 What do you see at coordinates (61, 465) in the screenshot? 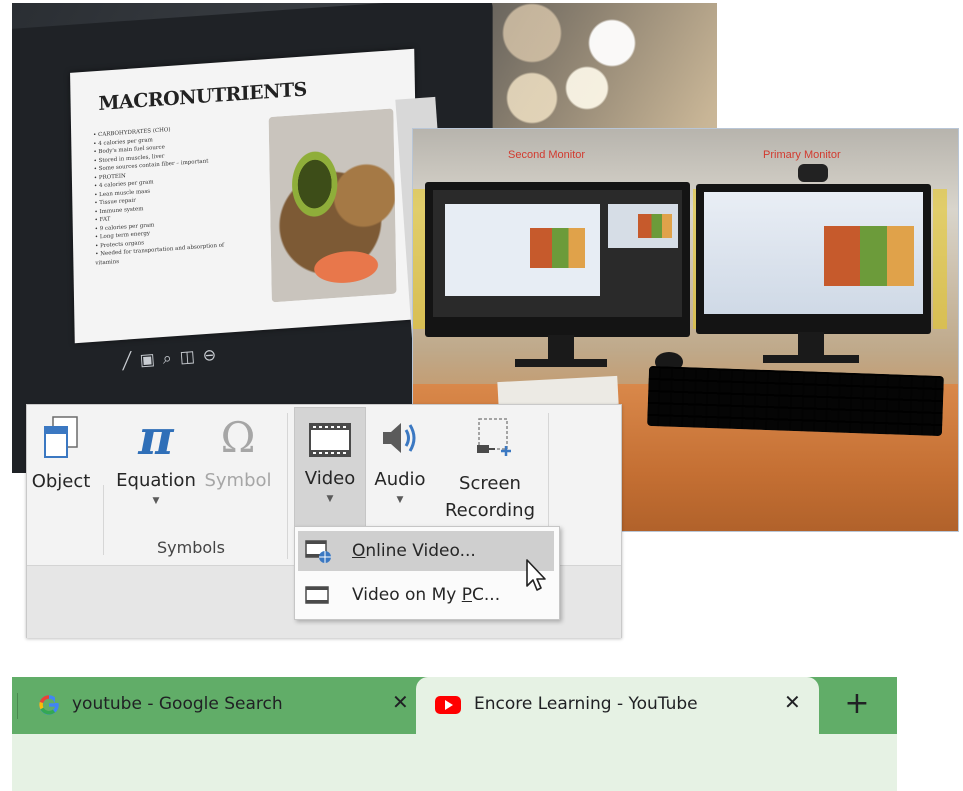
I see `object-button: Object` at bounding box center [61, 465].